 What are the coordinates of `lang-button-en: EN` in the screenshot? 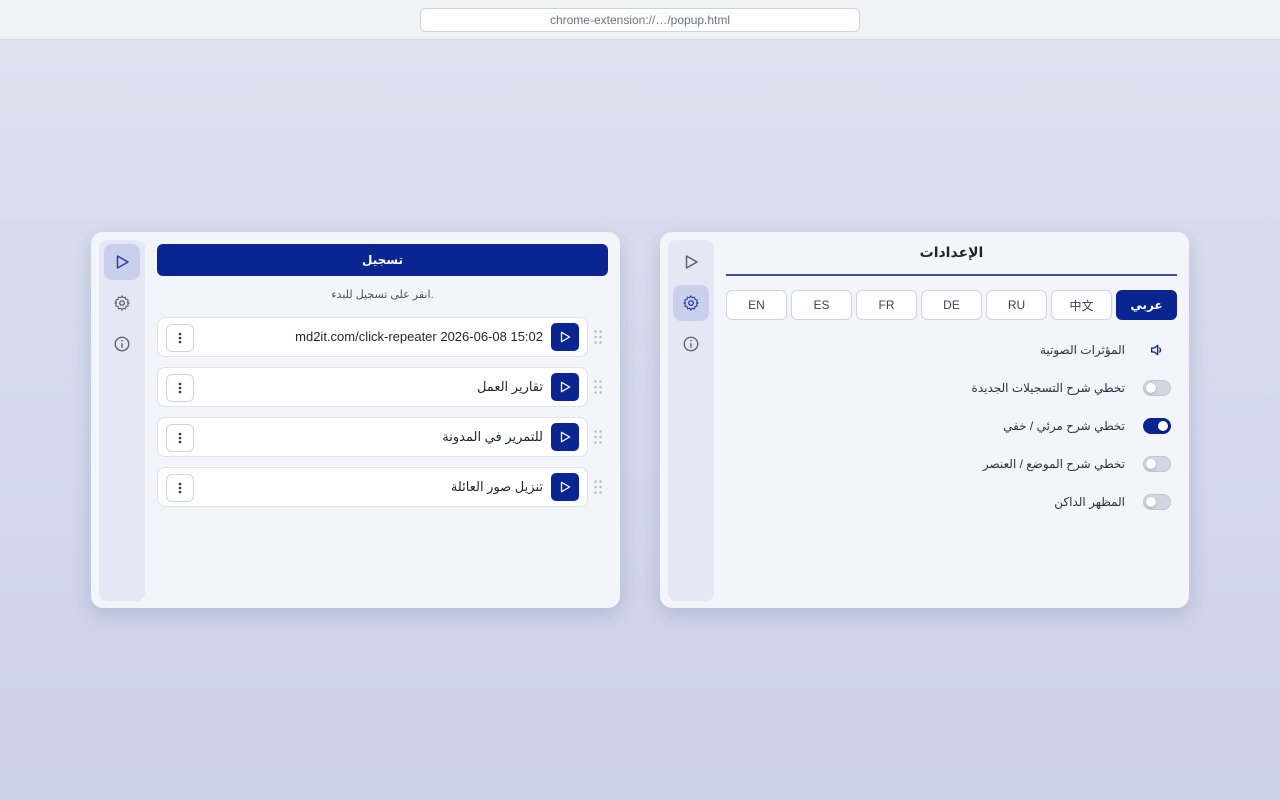 It's located at (756, 305).